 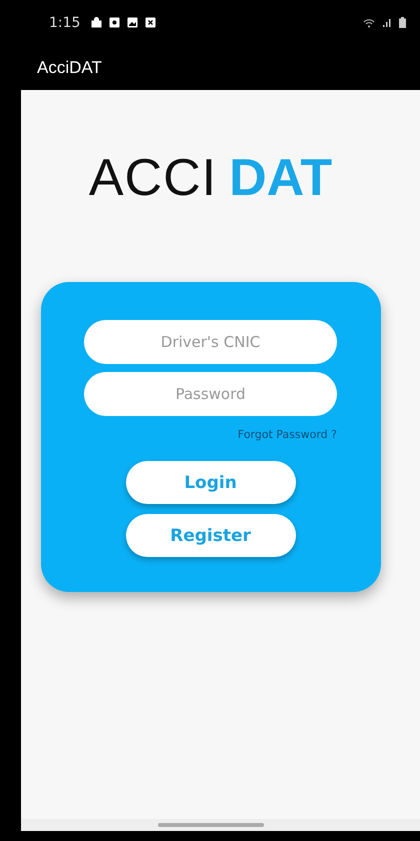 I want to click on wifi-icon, so click(x=369, y=23).